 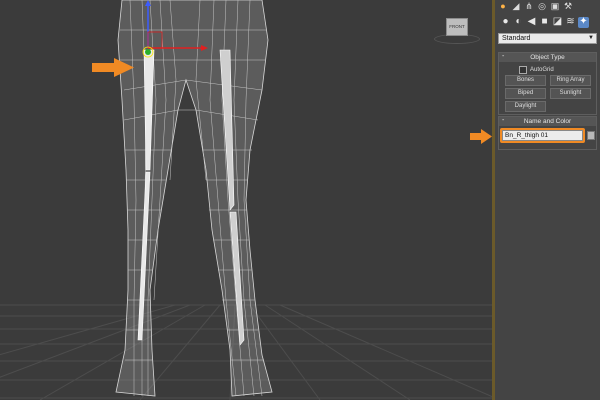 What do you see at coordinates (529, 6) in the screenshot?
I see `hierarchy-icon: ⋔` at bounding box center [529, 6].